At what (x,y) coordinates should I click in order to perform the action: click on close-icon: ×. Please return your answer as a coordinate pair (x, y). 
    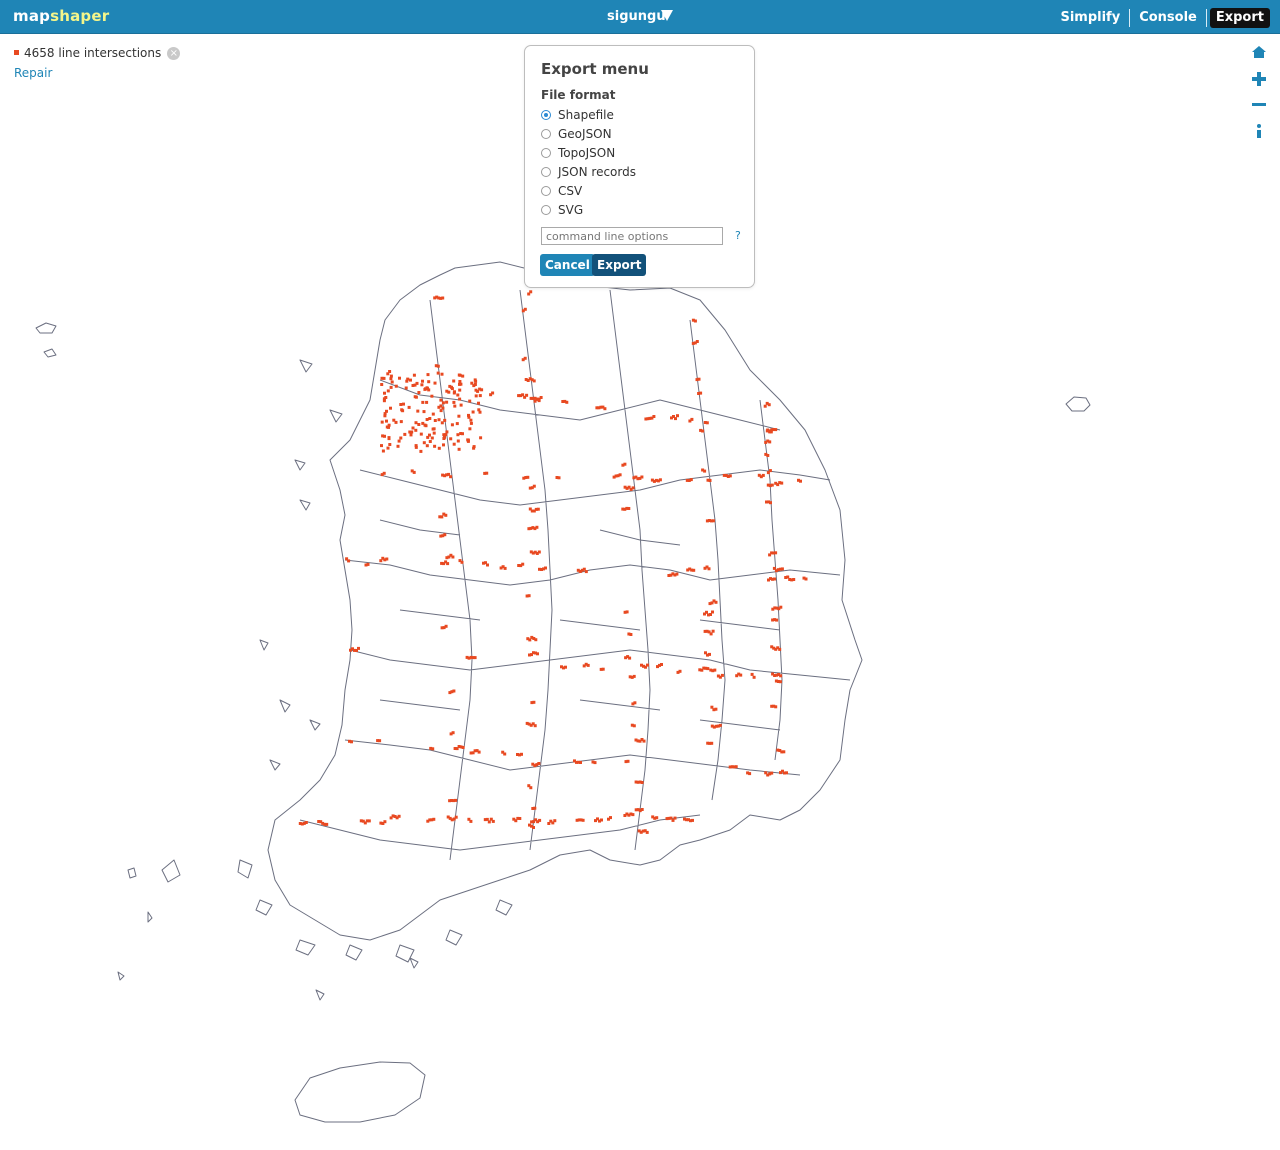
    Looking at the image, I should click on (174, 53).